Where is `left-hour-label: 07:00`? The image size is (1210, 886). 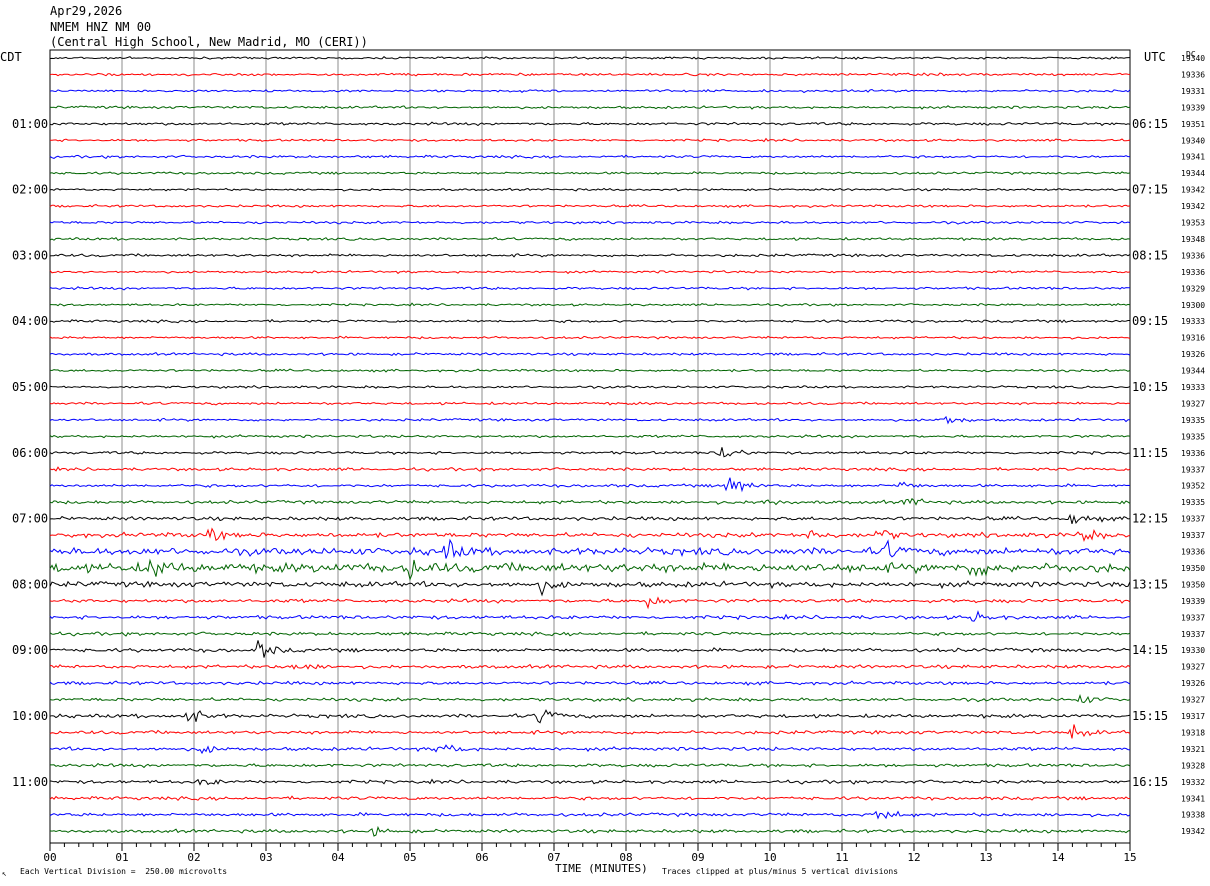
left-hour-label: 07:00 is located at coordinates (30, 519).